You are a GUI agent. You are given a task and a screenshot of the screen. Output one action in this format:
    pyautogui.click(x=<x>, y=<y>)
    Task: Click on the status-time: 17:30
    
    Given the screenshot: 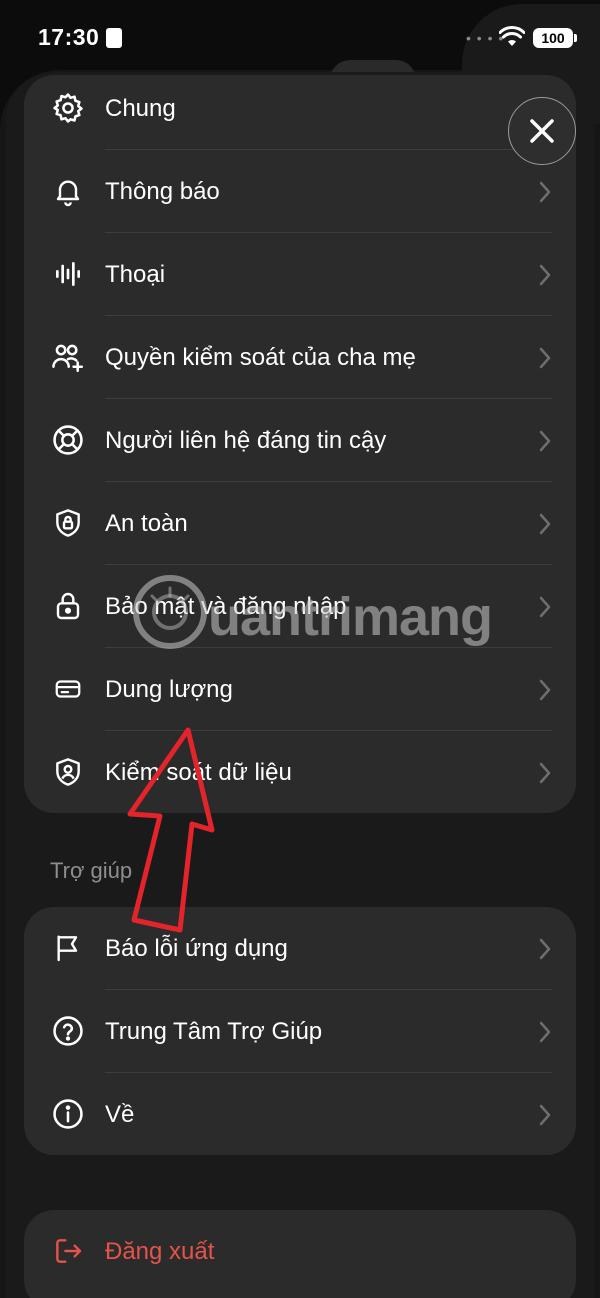 What is the action you would take?
    pyautogui.click(x=69, y=37)
    